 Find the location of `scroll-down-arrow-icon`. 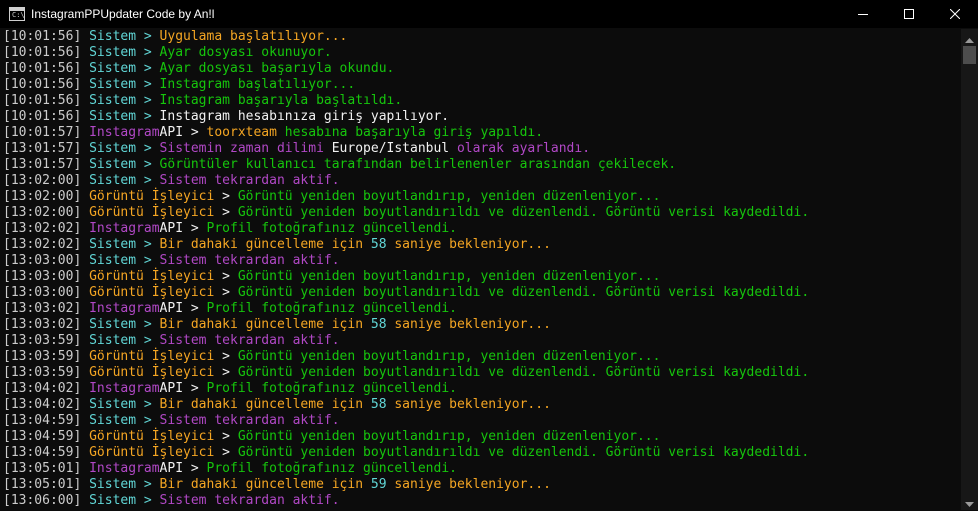

scroll-down-arrow-icon is located at coordinates (969, 501).